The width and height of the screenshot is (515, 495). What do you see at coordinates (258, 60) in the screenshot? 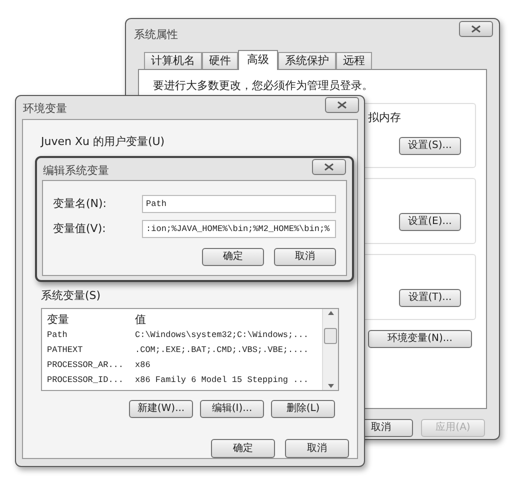
I see `tab: 高级` at bounding box center [258, 60].